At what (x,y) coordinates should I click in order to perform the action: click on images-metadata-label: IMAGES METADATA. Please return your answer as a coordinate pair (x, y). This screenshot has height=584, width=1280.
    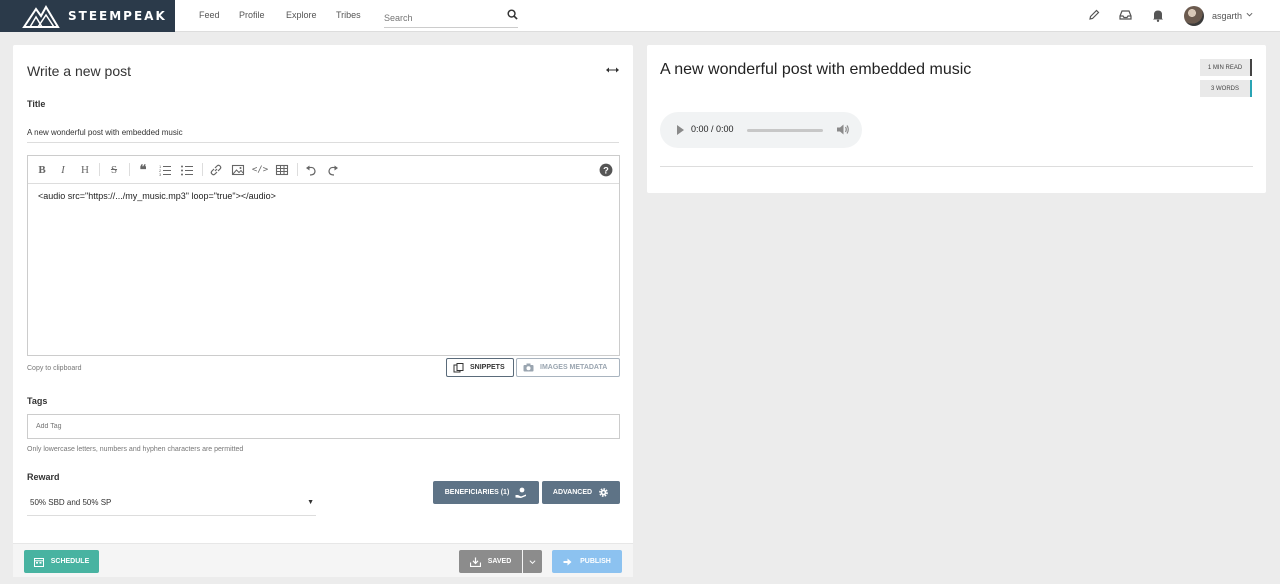
    Looking at the image, I should click on (574, 367).